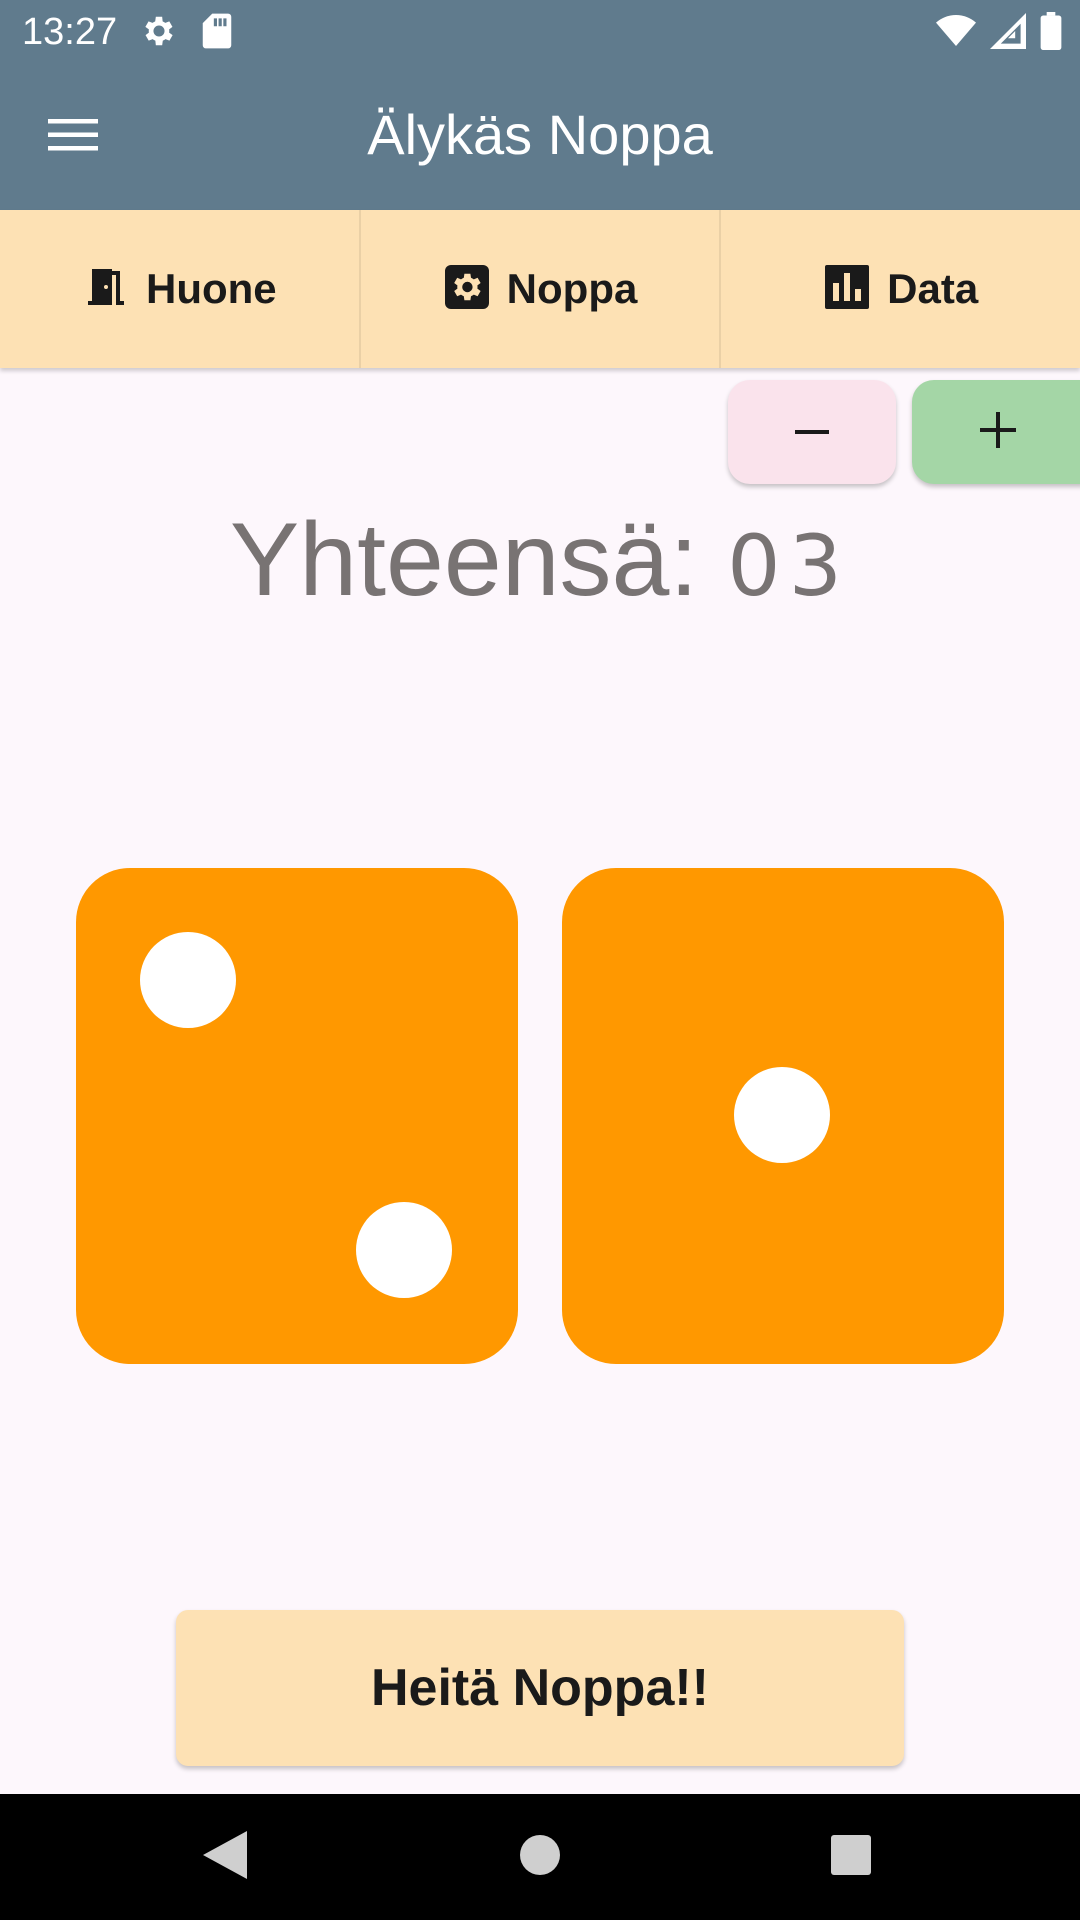 The image size is (1080, 1920). I want to click on system-nav-bar, so click(540, 1857).